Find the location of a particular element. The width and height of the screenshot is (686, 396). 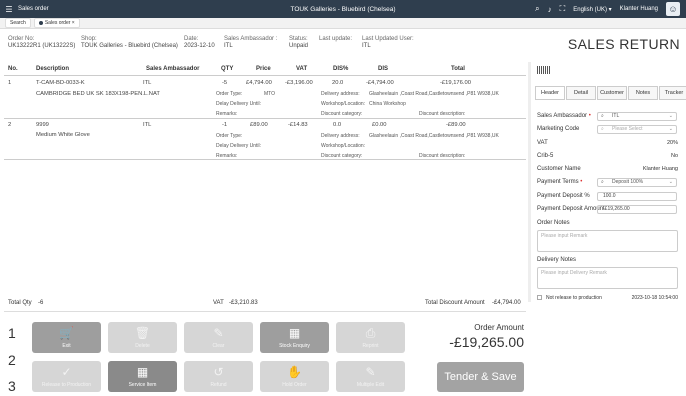

row-divider is located at coordinates (265, 159).